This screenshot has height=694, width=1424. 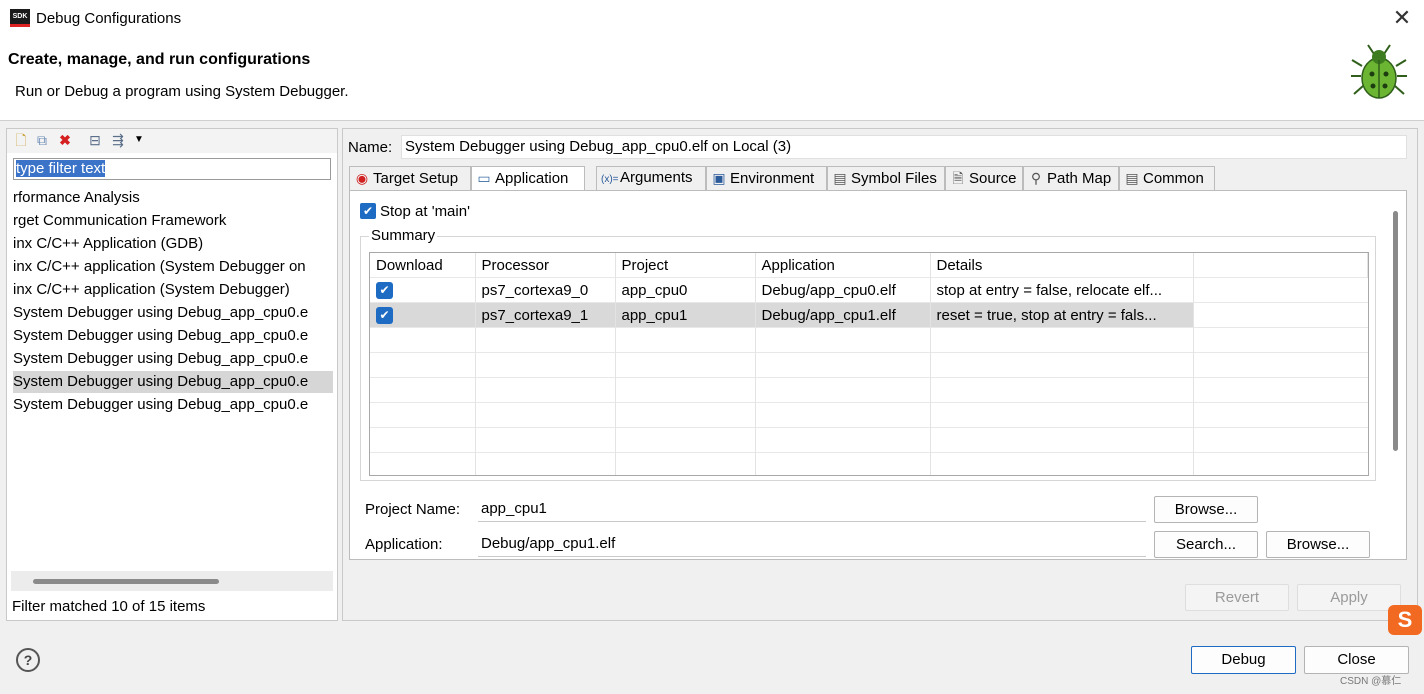 I want to click on tree-toolbar: 🗋 ⧉ ✖ ⊟ ⇶ ▼, so click(x=172, y=141).